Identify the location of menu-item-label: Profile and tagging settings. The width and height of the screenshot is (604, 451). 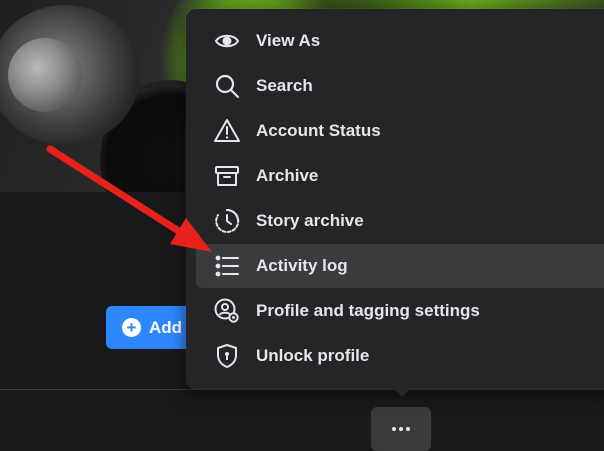
(368, 310).